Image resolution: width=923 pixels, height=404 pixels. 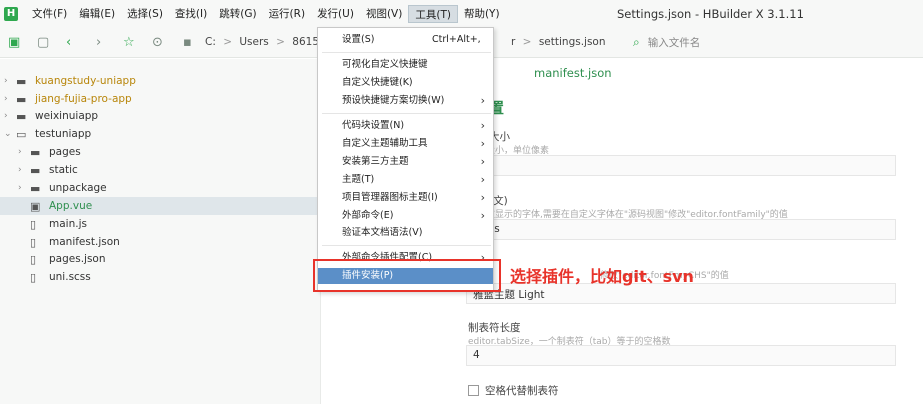 I want to click on breadcrumb-folder: r, so click(x=513, y=42).